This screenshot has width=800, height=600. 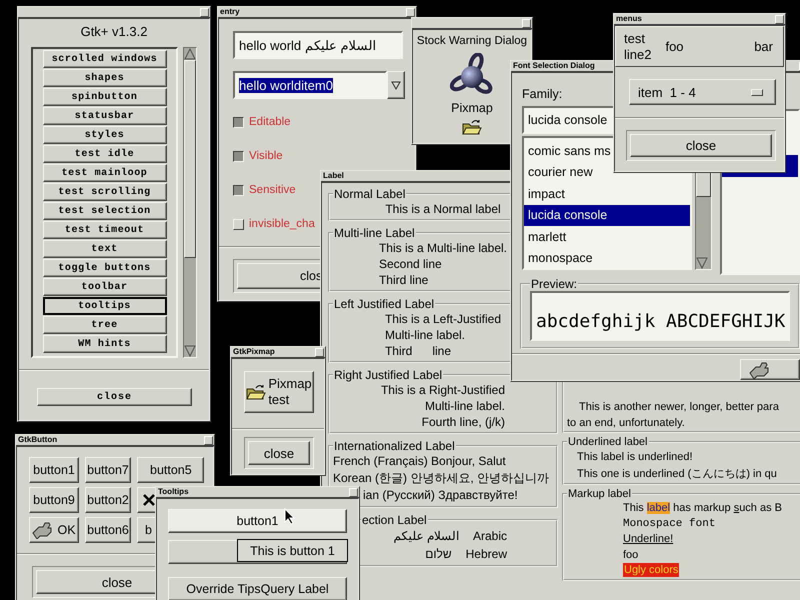 What do you see at coordinates (443, 209) in the screenshot?
I see `label-text: This is a Normal label` at bounding box center [443, 209].